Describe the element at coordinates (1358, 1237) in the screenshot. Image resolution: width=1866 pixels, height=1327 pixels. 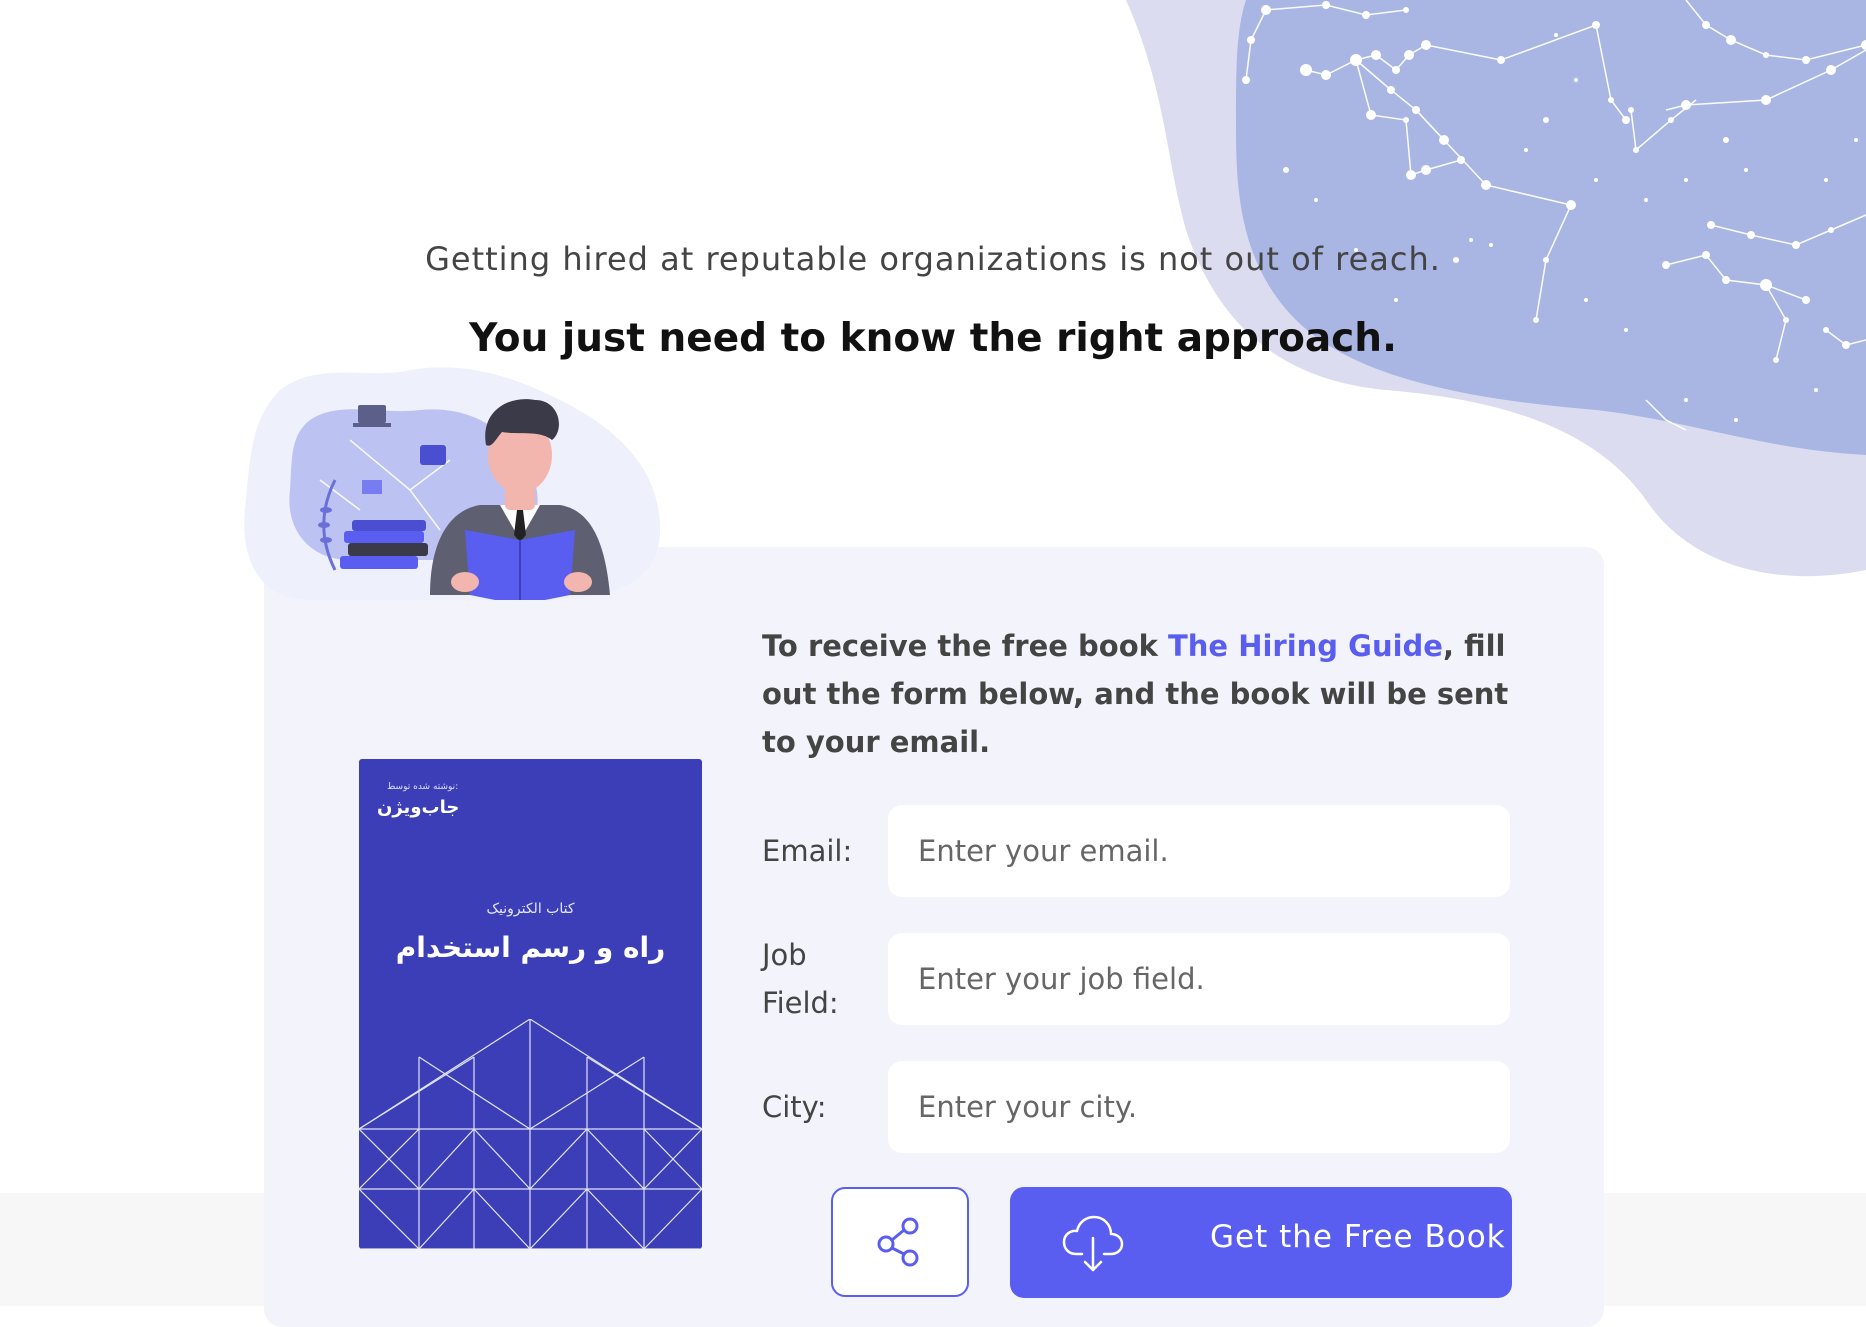
I see `get-free-book-label: Get the Free Book` at that location.